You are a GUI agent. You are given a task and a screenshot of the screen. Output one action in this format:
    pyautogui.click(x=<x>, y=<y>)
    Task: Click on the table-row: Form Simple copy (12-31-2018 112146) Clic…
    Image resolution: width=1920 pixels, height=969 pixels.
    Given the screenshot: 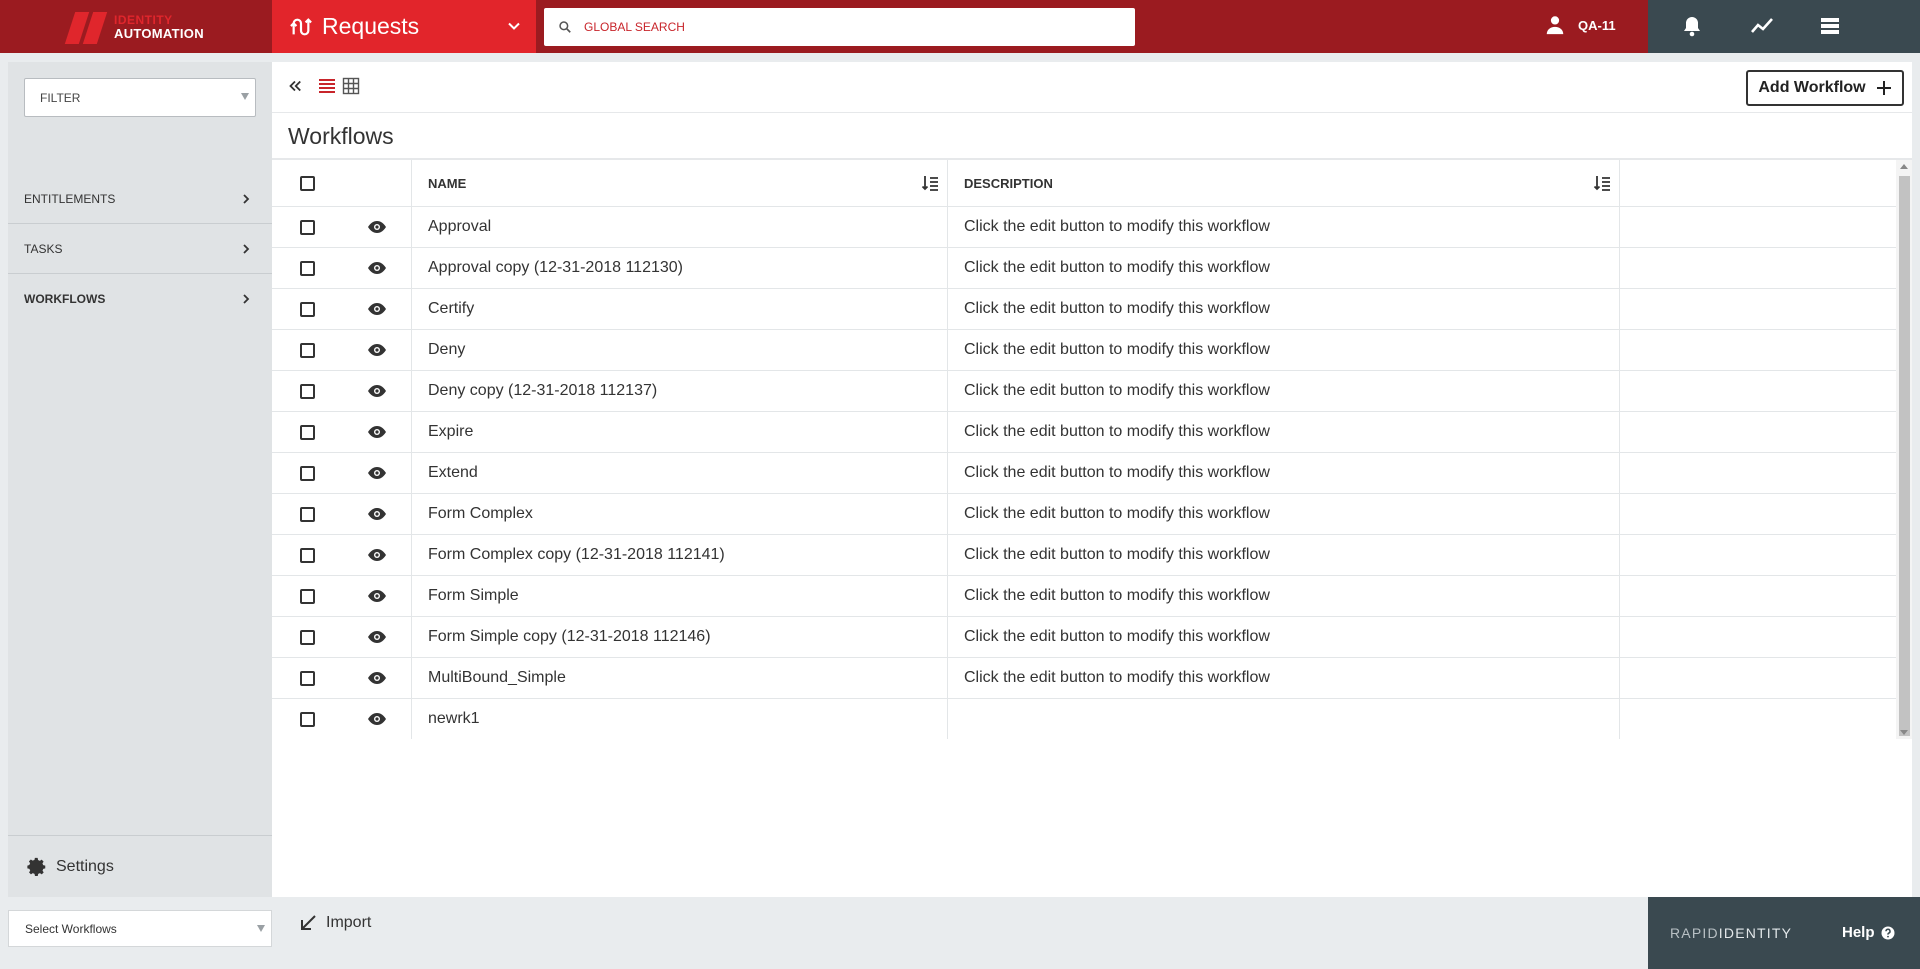 What is the action you would take?
    pyautogui.click(x=1084, y=637)
    